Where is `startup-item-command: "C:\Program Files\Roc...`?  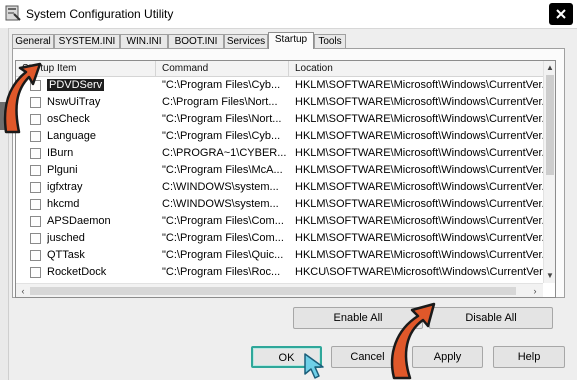 startup-item-command: "C:\Program Files\Roc... is located at coordinates (221, 272).